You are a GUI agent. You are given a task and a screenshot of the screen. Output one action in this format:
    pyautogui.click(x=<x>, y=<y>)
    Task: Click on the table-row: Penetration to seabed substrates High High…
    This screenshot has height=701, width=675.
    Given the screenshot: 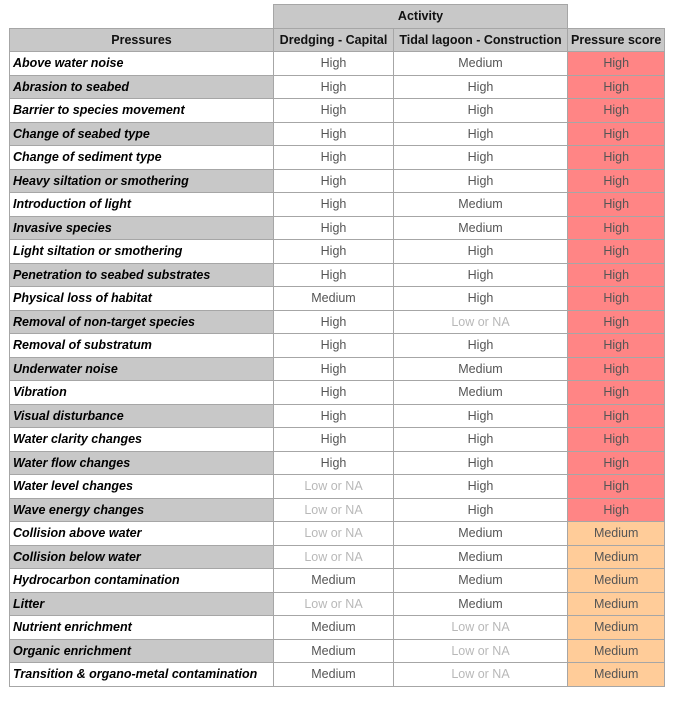 What is the action you would take?
    pyautogui.click(x=337, y=274)
    